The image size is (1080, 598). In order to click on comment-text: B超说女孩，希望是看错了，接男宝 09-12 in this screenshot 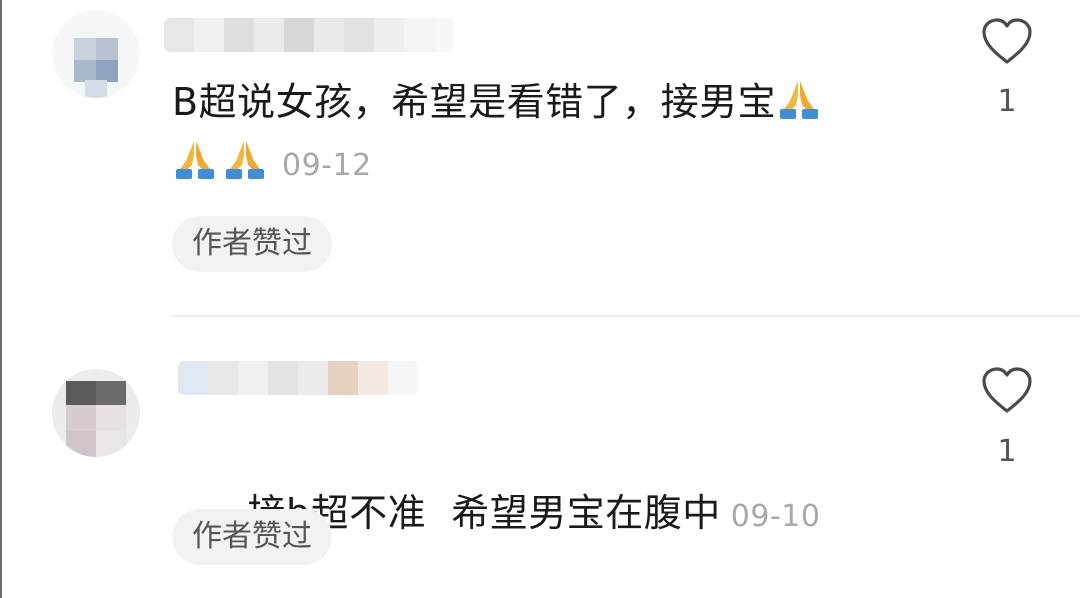, I will do `click(499, 134)`.